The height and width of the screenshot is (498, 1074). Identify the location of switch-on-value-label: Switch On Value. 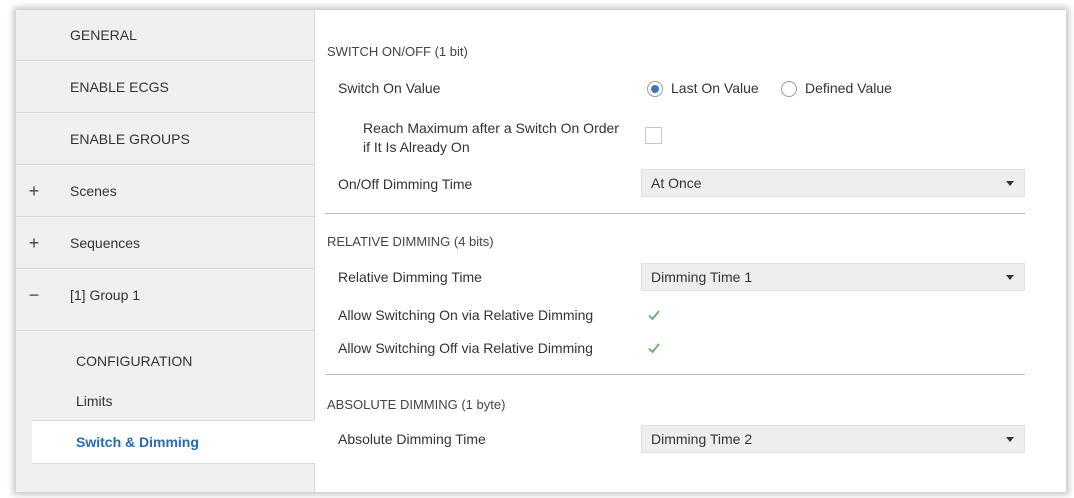
(389, 88).